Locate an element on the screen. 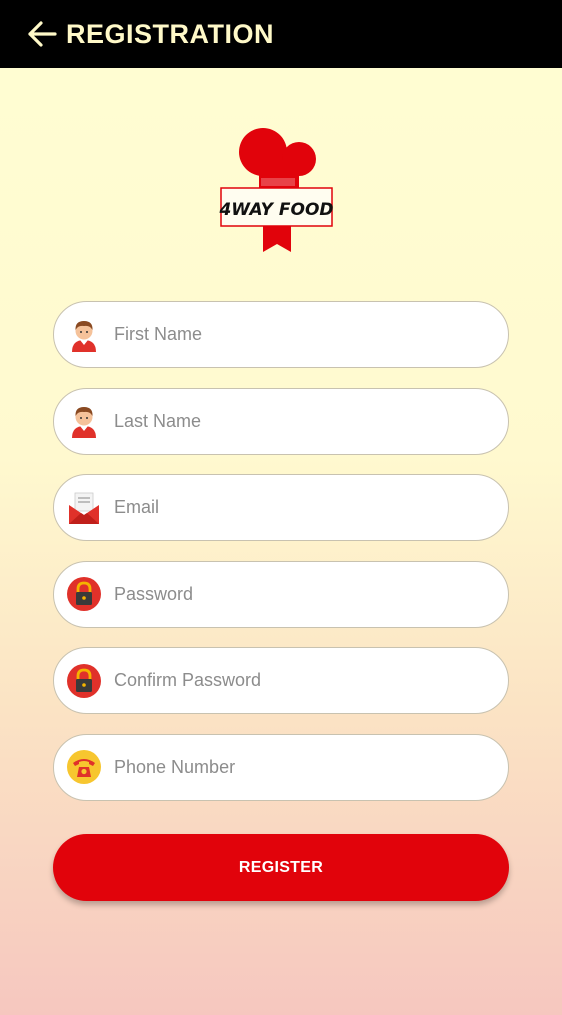 This screenshot has width=562, height=1015. first-name-field is located at coordinates (281, 334).